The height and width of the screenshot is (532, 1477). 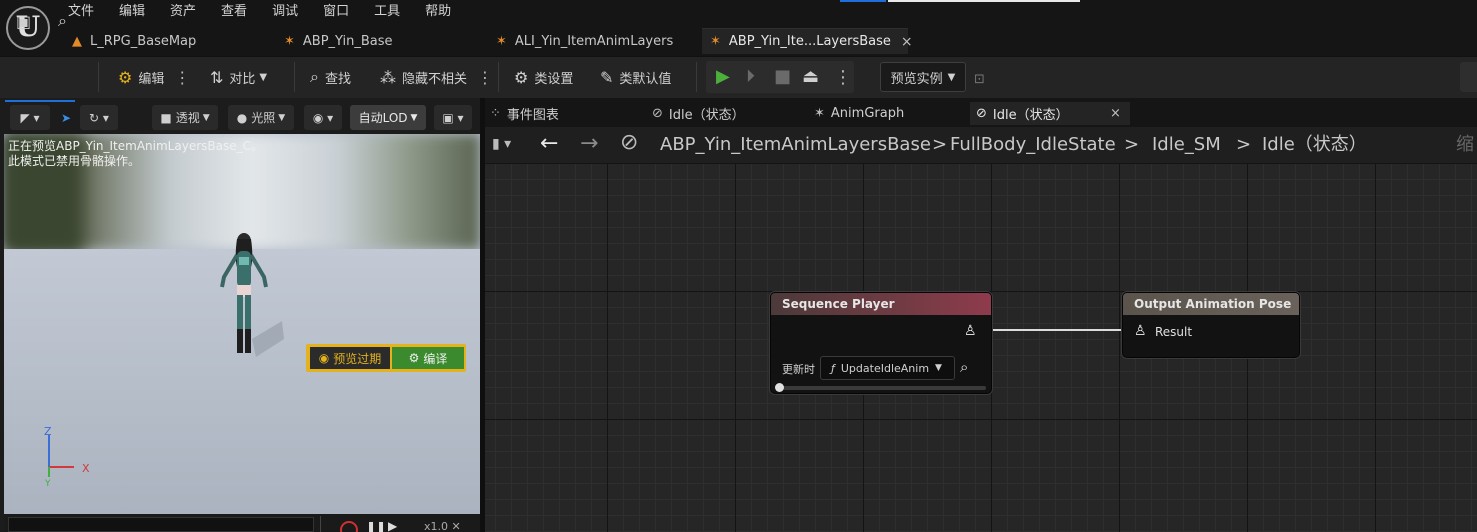 I want to click on class-settings-button: ⚙ 类设置, so click(x=543, y=77).